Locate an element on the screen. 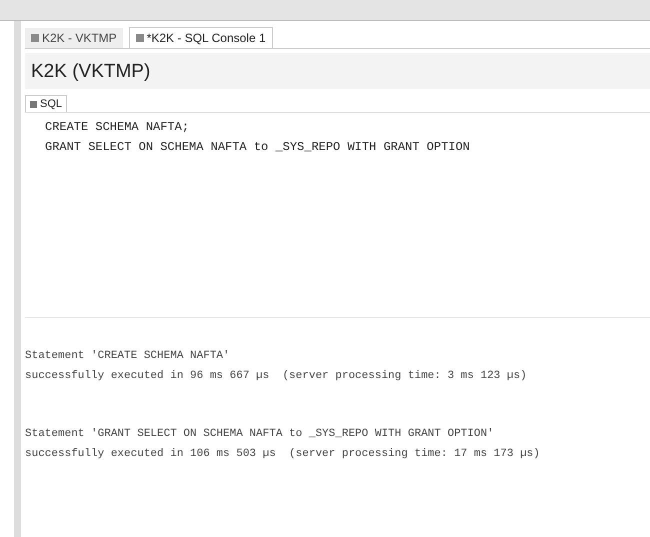 This screenshot has width=650, height=537. code-line: CREATE SCHEMA NAFTA; is located at coordinates (117, 127).